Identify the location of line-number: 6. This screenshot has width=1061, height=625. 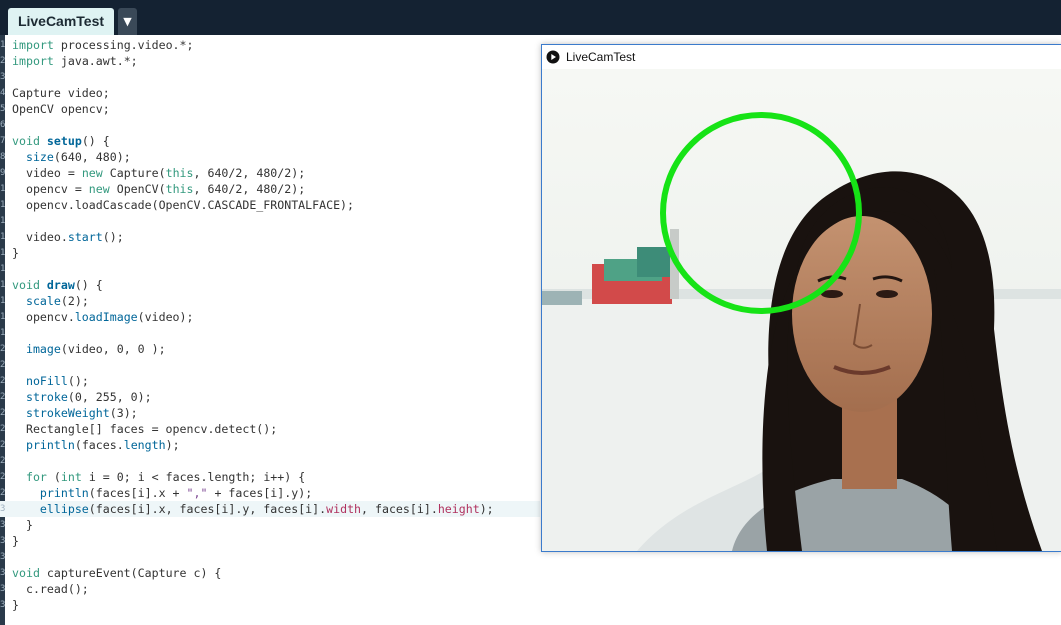
(2, 125).